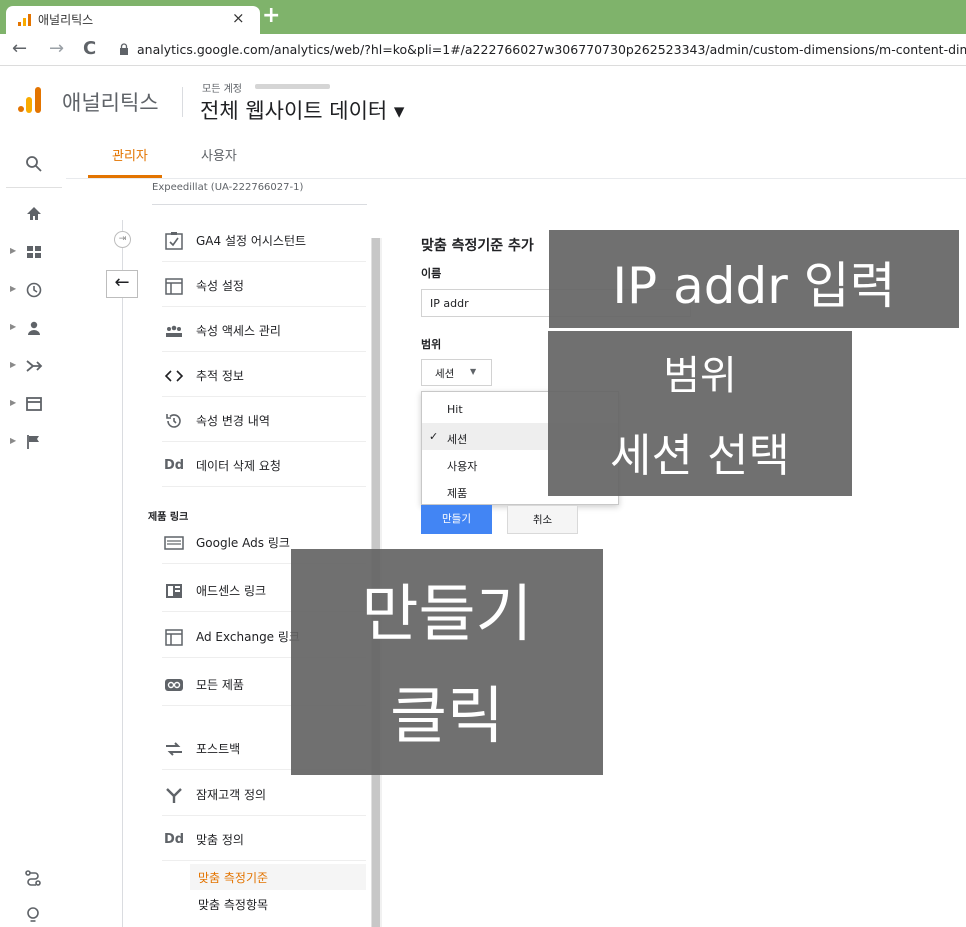  What do you see at coordinates (259, 204) in the screenshot?
I see `property-header-divider` at bounding box center [259, 204].